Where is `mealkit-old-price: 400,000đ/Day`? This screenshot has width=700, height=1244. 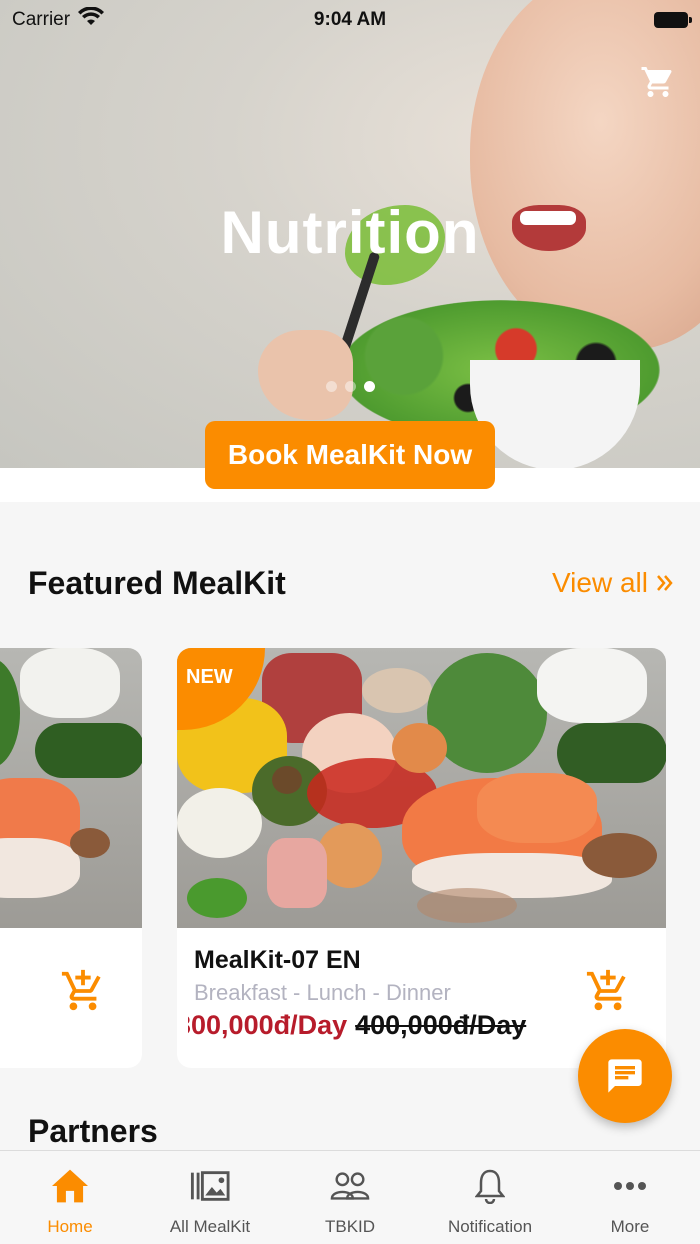 mealkit-old-price: 400,000đ/Day is located at coordinates (441, 1025).